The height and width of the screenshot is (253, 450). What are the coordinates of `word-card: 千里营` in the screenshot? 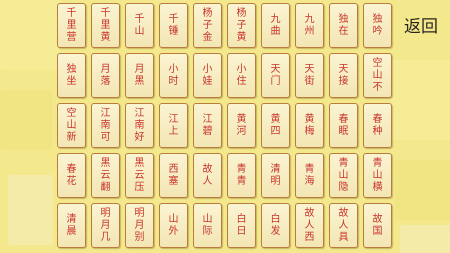 It's located at (71, 25).